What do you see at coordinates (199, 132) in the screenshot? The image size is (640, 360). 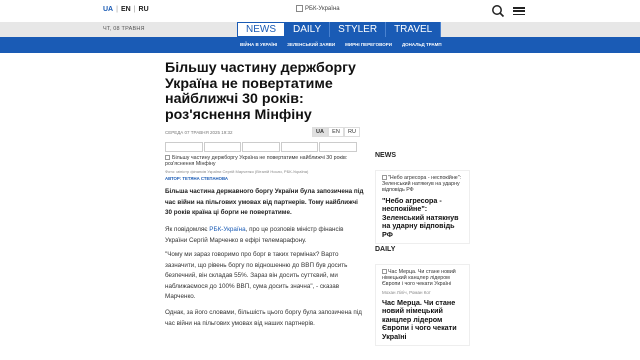 I see `article-date: СЕРЕДА 07 ТРАВНЯ 2025 19:32` at bounding box center [199, 132].